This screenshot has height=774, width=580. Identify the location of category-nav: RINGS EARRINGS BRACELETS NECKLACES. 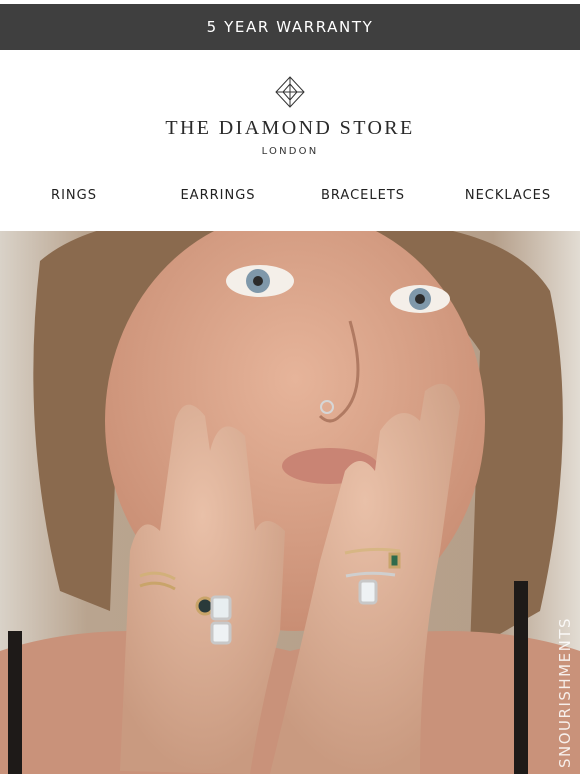
(290, 198).